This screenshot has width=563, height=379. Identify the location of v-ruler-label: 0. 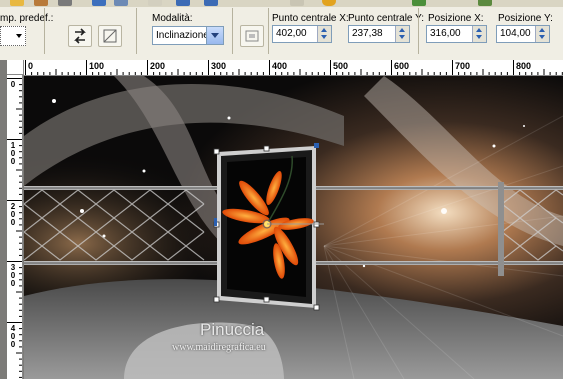
(13, 84).